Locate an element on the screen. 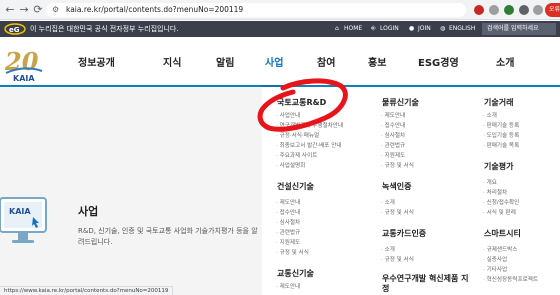 The height and width of the screenshot is (295, 560). home-icon: ⌂ is located at coordinates (337, 28).